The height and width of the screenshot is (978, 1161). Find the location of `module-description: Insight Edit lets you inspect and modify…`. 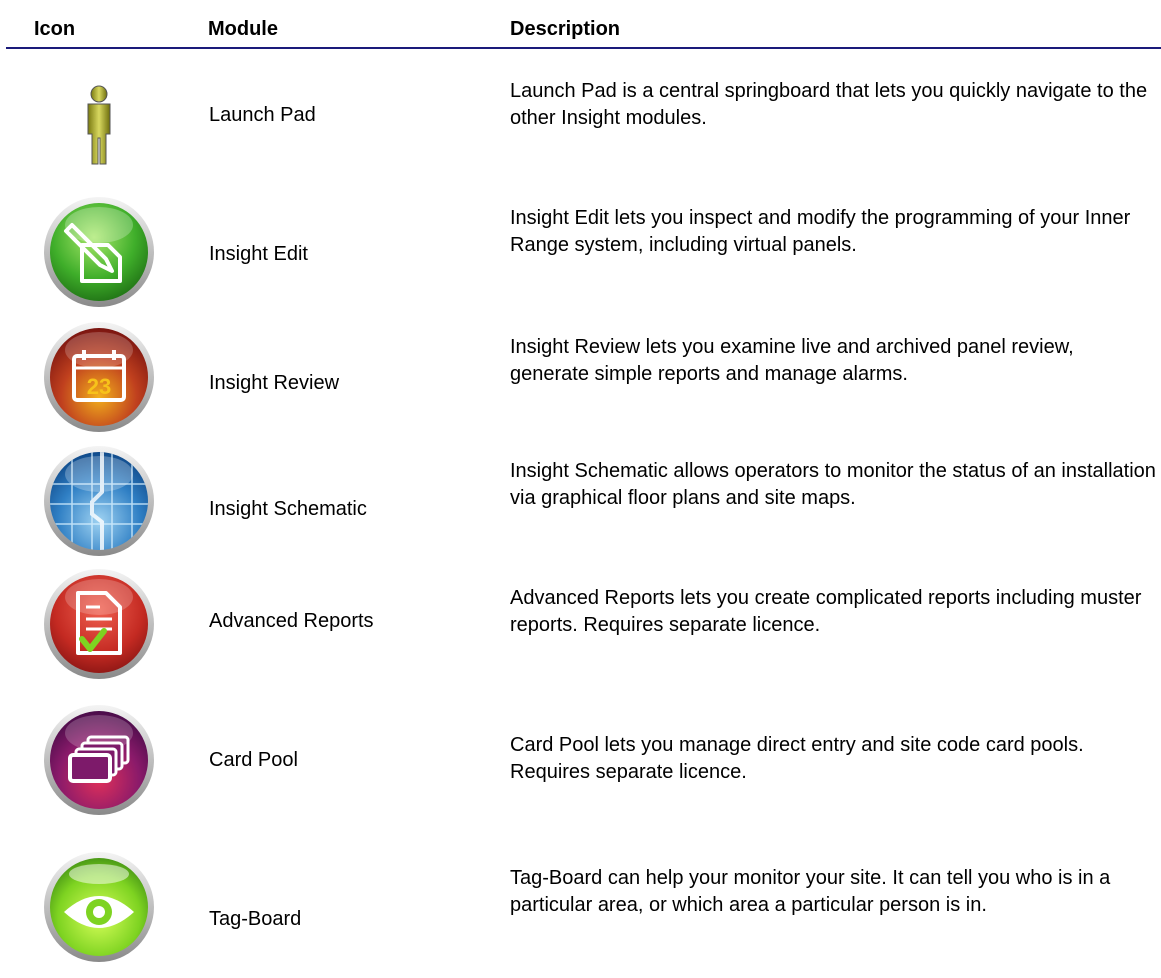

module-description: Insight Edit lets you inspect and modify… is located at coordinates (820, 231).